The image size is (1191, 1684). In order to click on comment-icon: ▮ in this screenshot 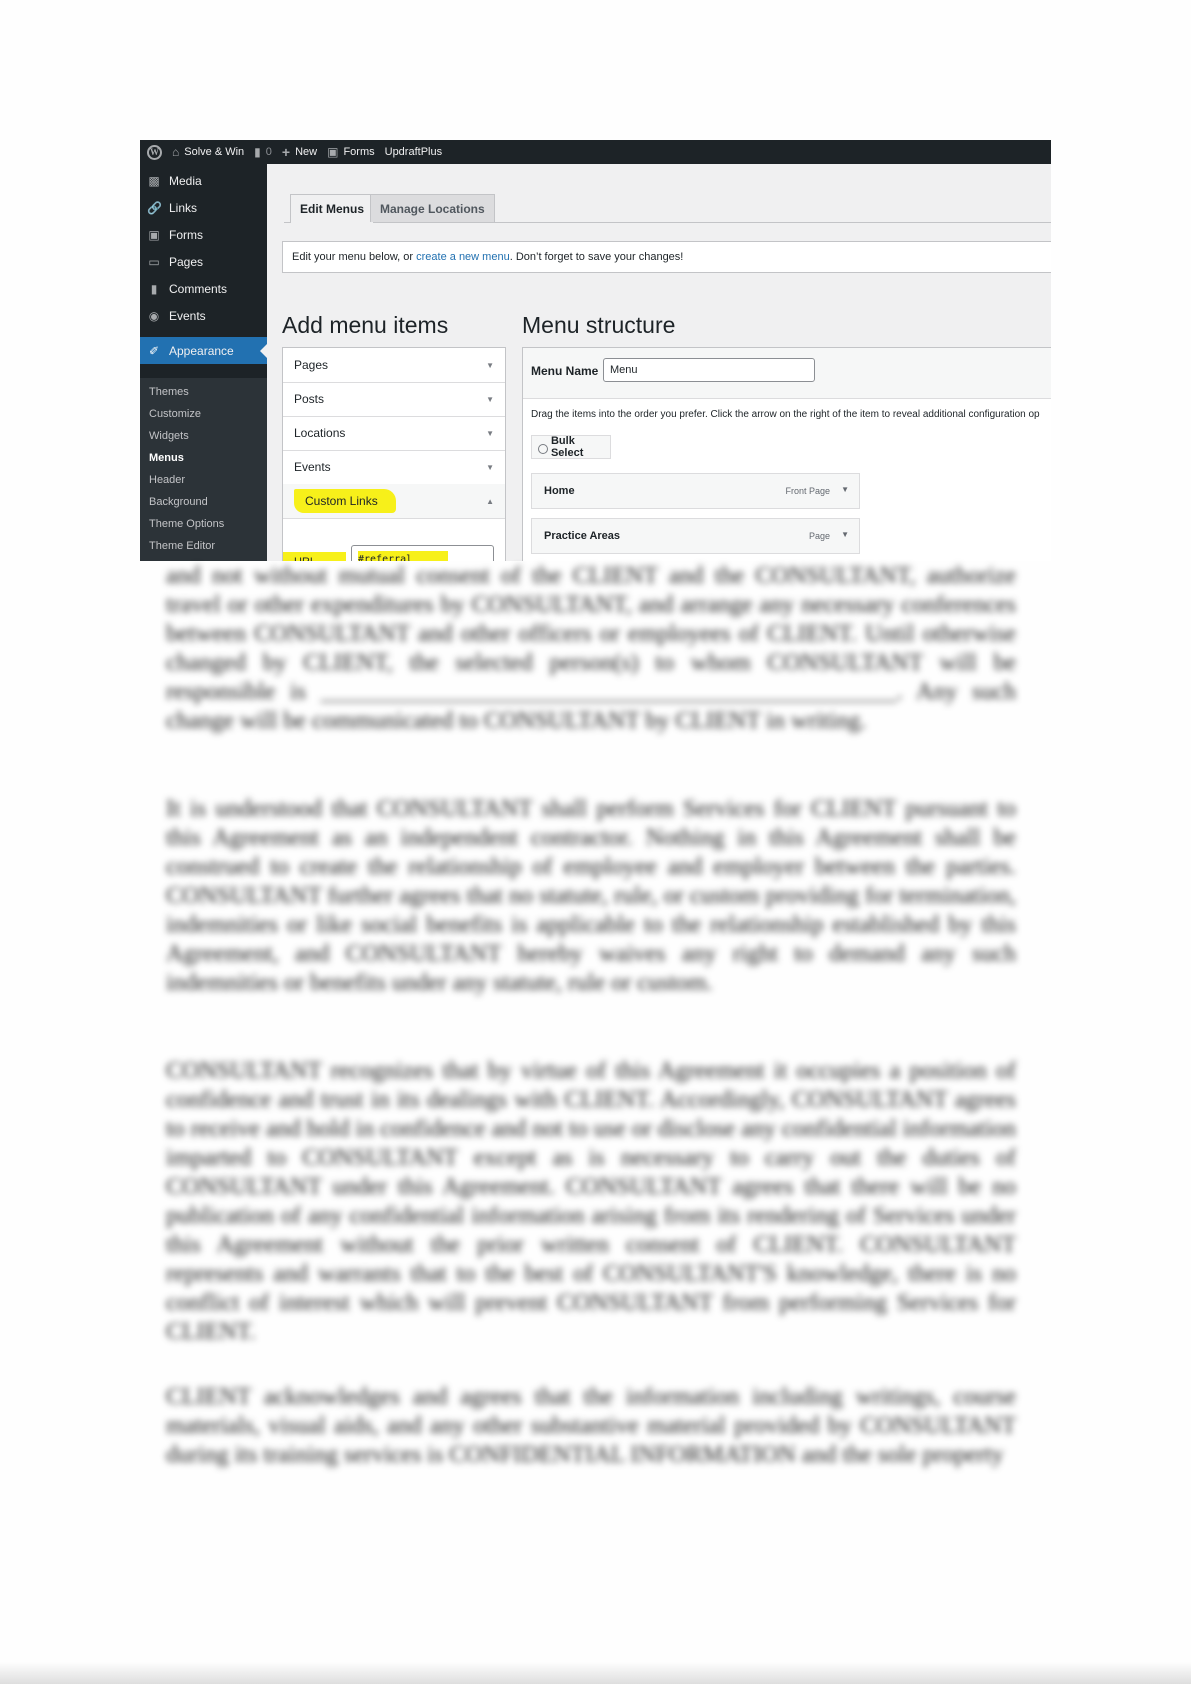, I will do `click(257, 152)`.